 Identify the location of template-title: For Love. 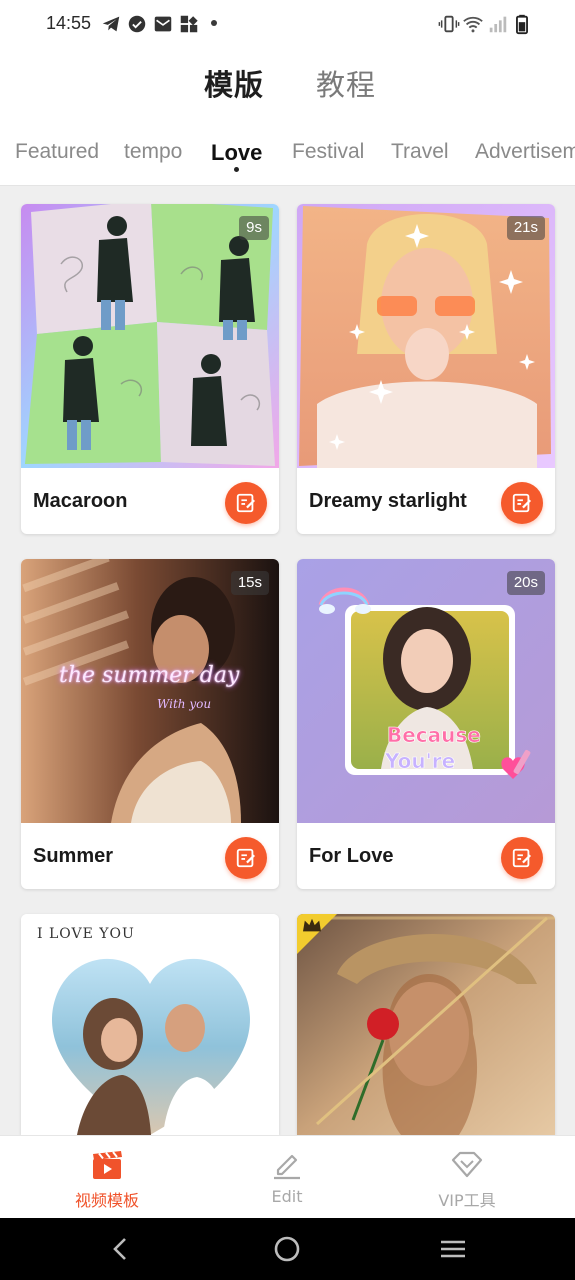
(351, 856).